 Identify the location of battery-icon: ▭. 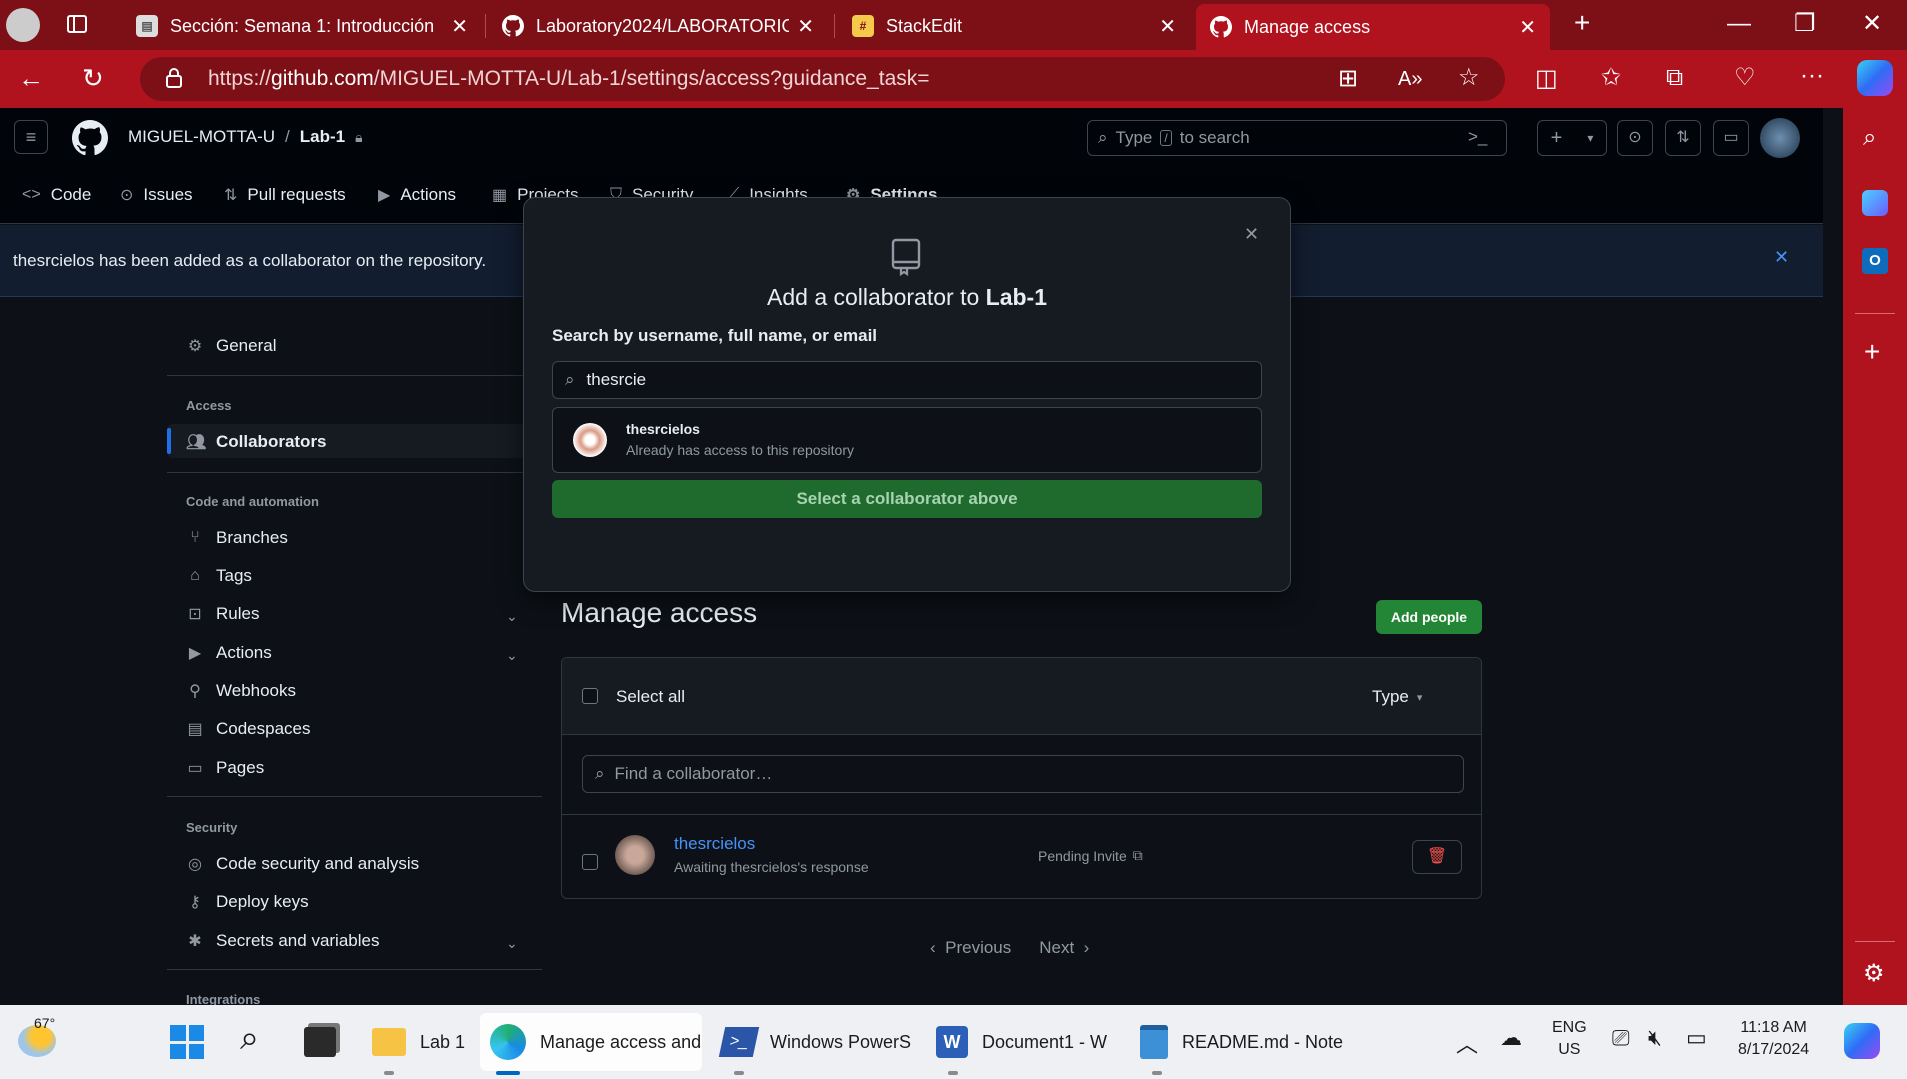
(1696, 1038).